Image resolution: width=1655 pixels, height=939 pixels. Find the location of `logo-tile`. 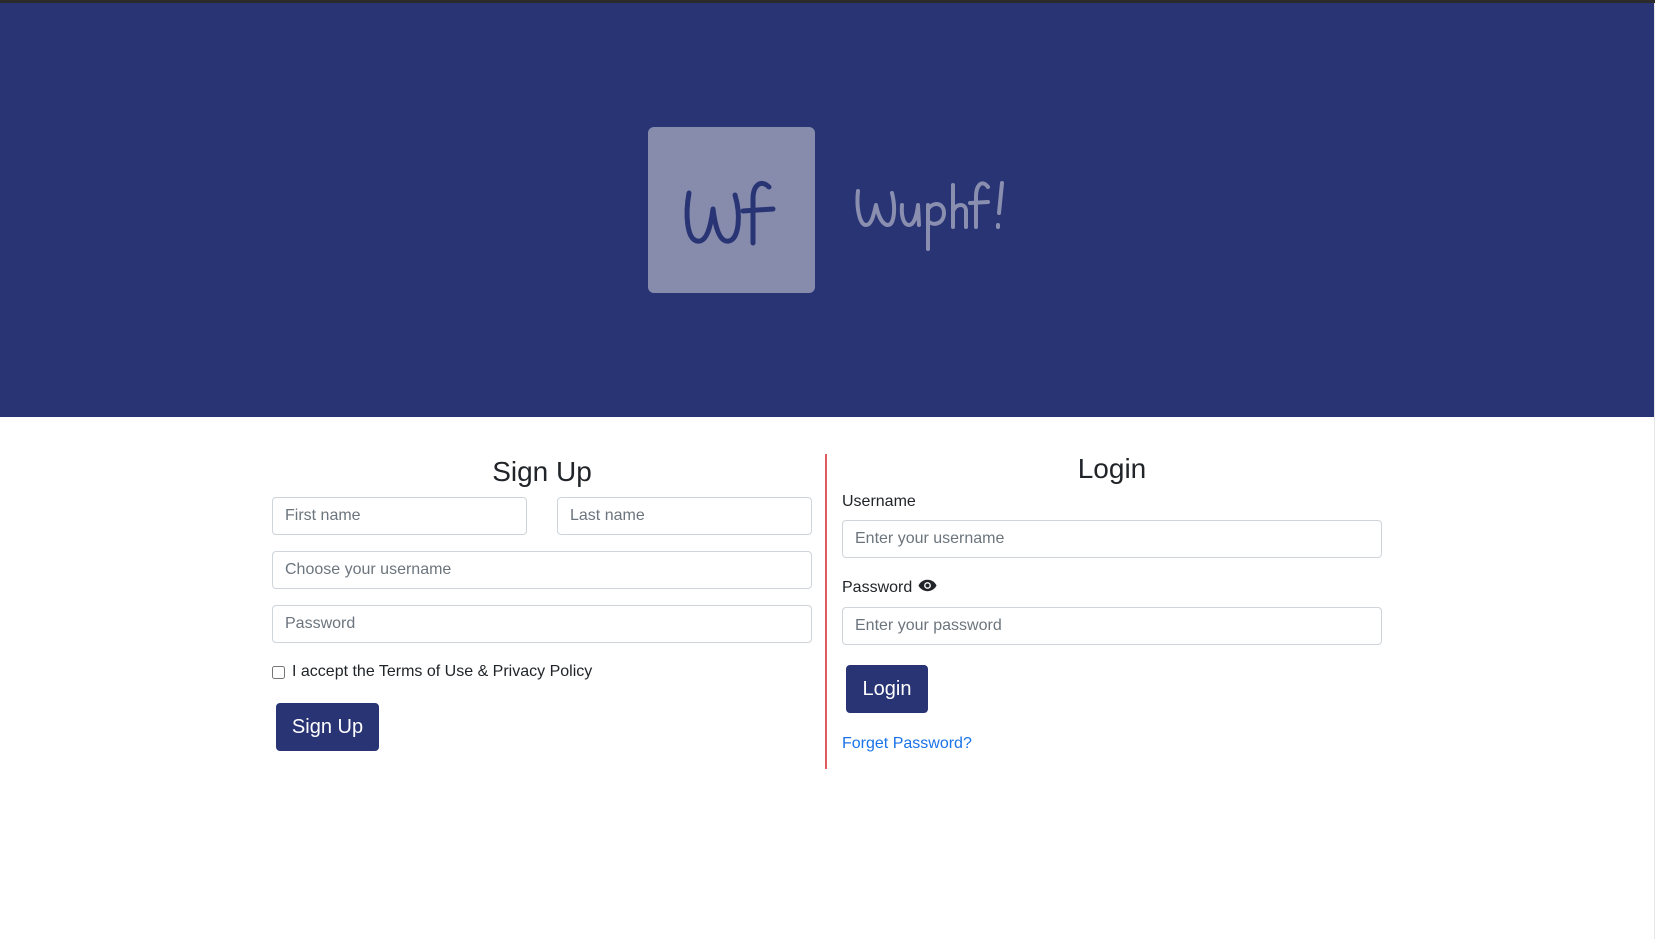

logo-tile is located at coordinates (731, 210).